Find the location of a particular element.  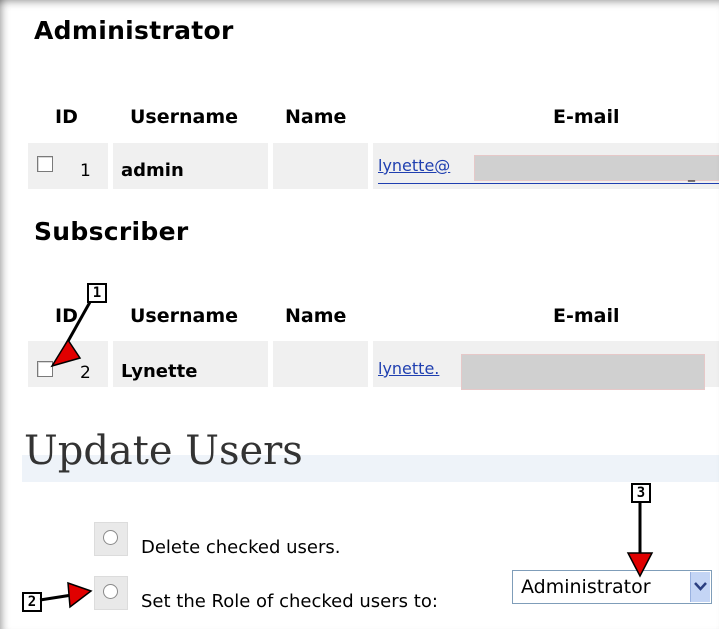

arrow-3-head is located at coordinates (640, 565).